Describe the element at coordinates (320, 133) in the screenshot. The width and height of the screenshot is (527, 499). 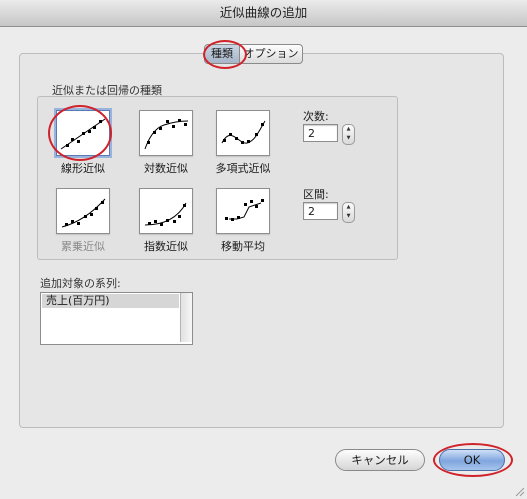
I see `order-field: 2` at that location.